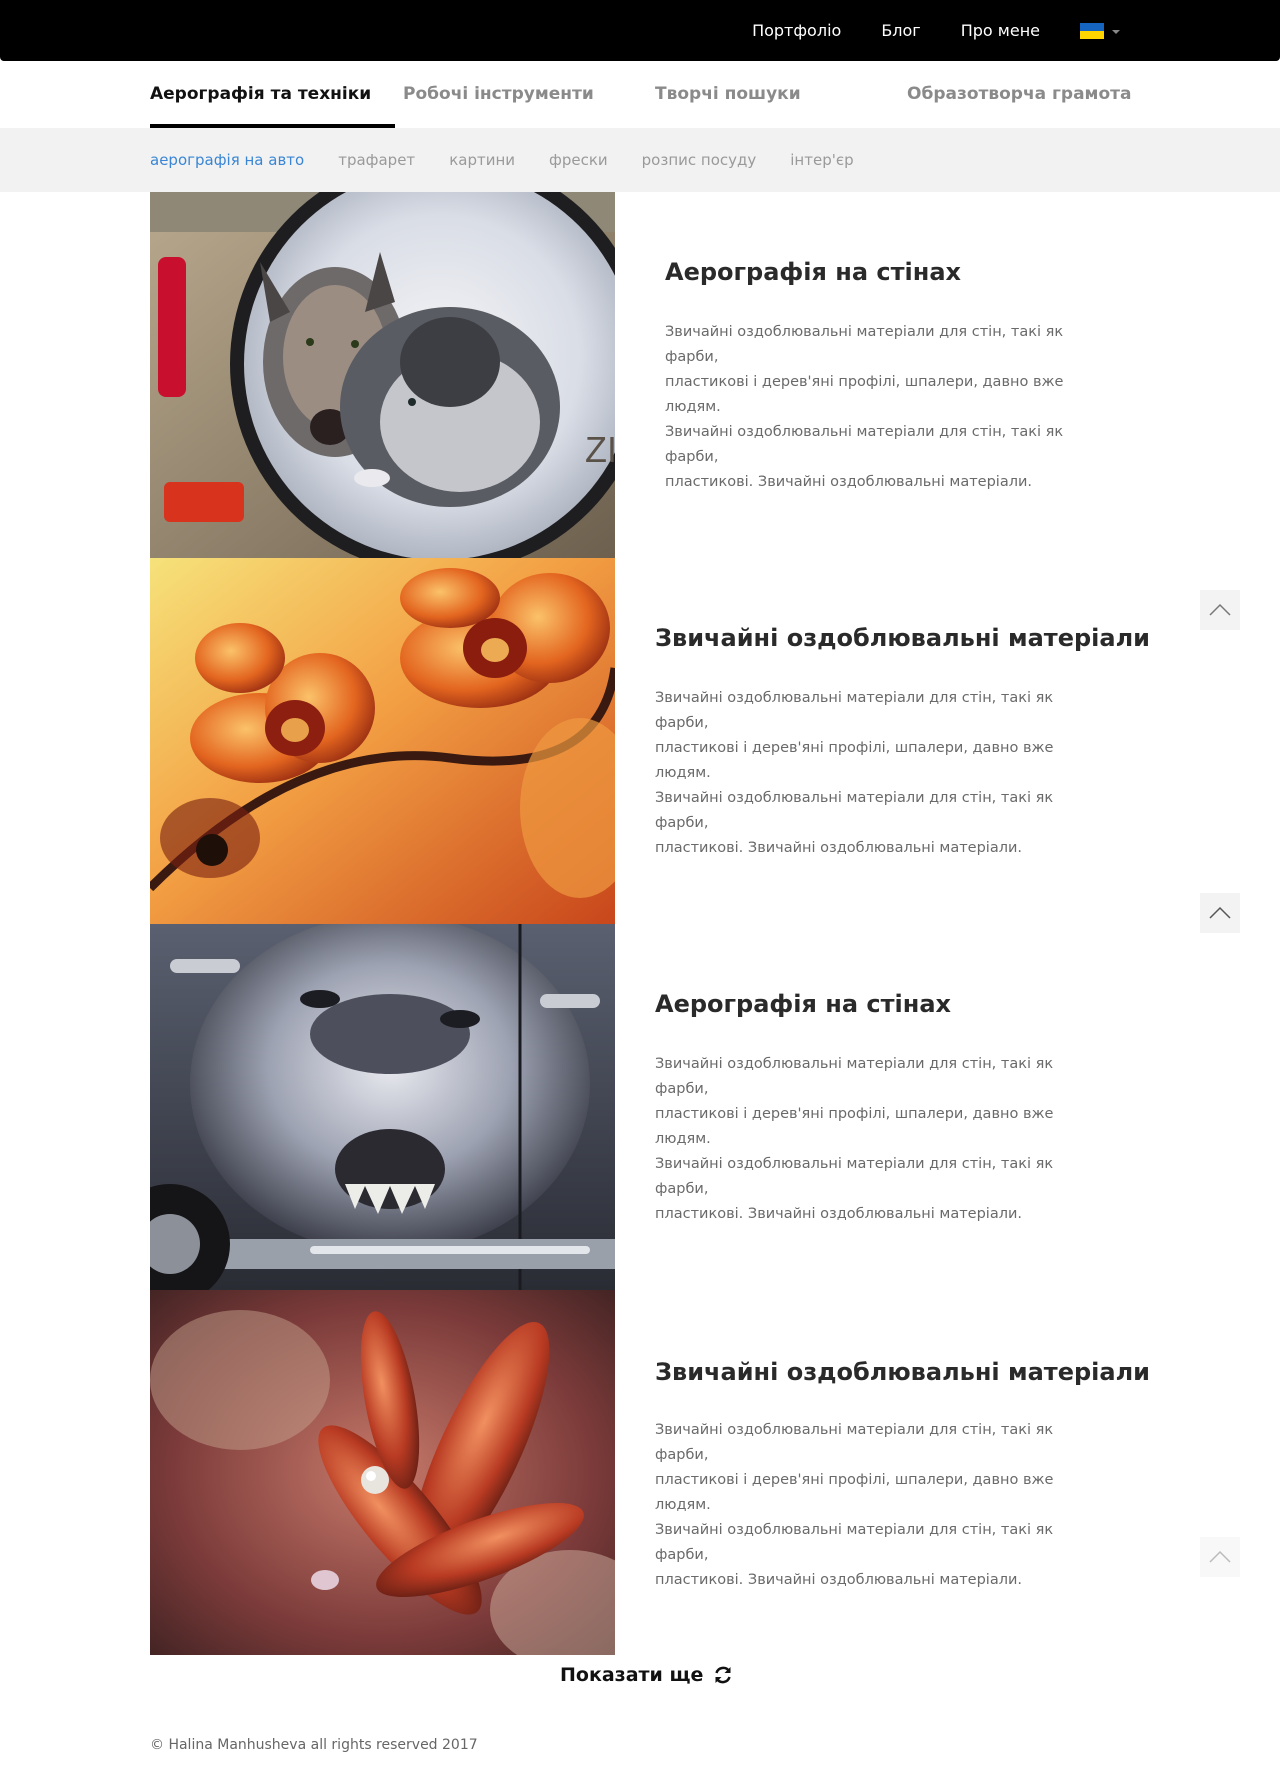  I want to click on load-more-button: Показати ще, so click(646, 1675).